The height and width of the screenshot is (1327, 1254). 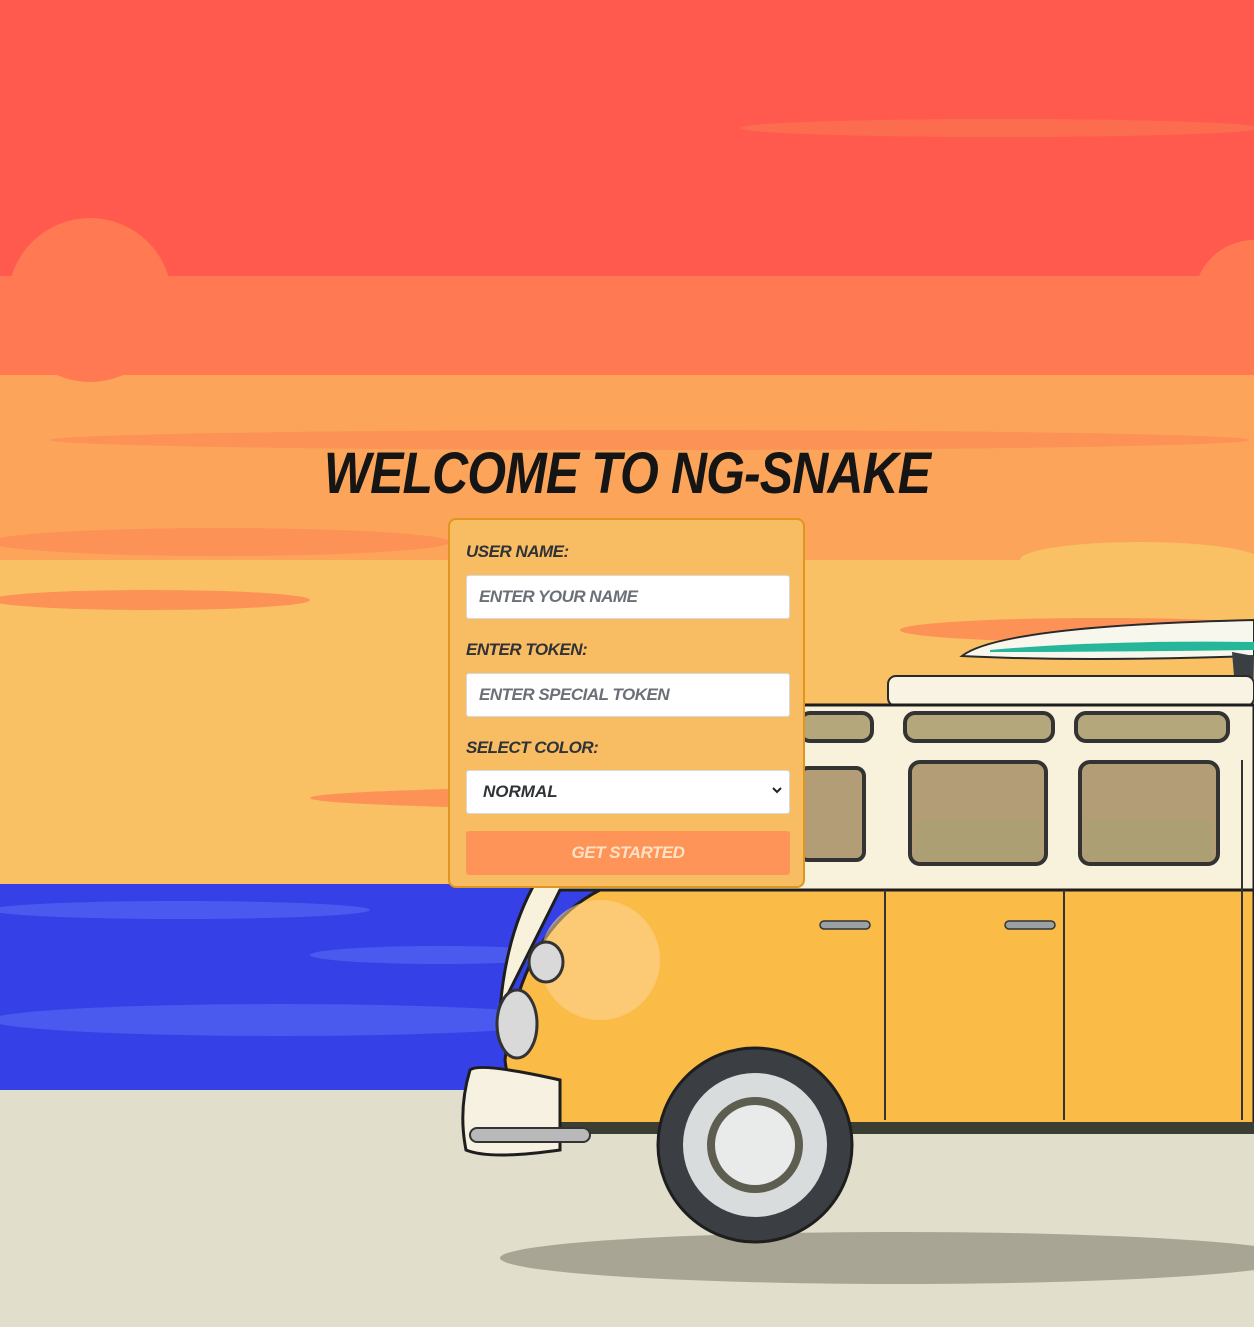 I want to click on color-label: Select Color:, so click(x=532, y=747).